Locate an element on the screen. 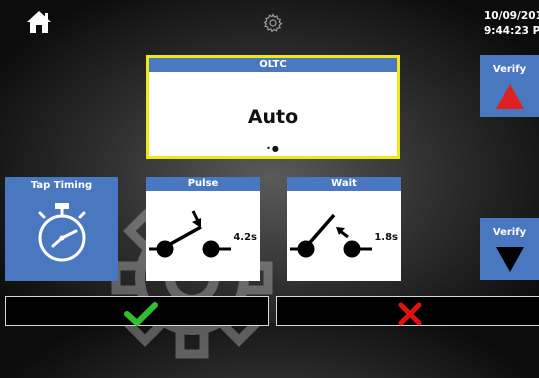  cancel-button is located at coordinates (407, 311).